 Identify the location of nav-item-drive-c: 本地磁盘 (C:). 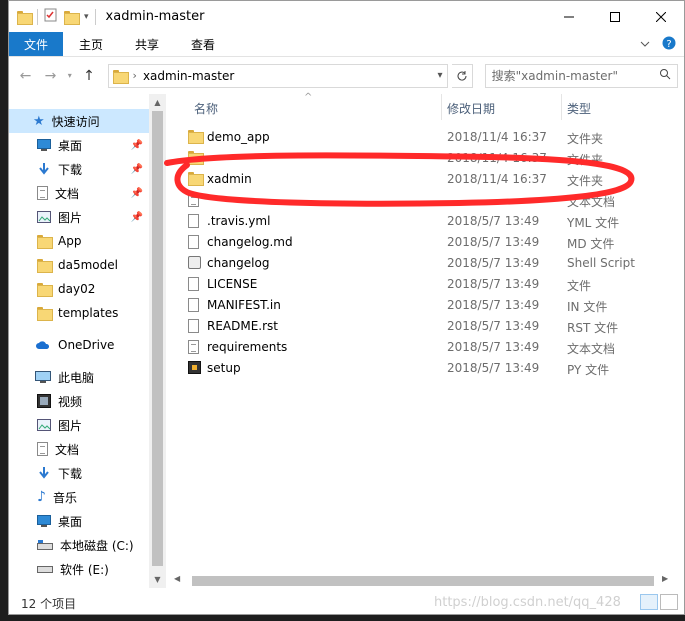
(79, 545).